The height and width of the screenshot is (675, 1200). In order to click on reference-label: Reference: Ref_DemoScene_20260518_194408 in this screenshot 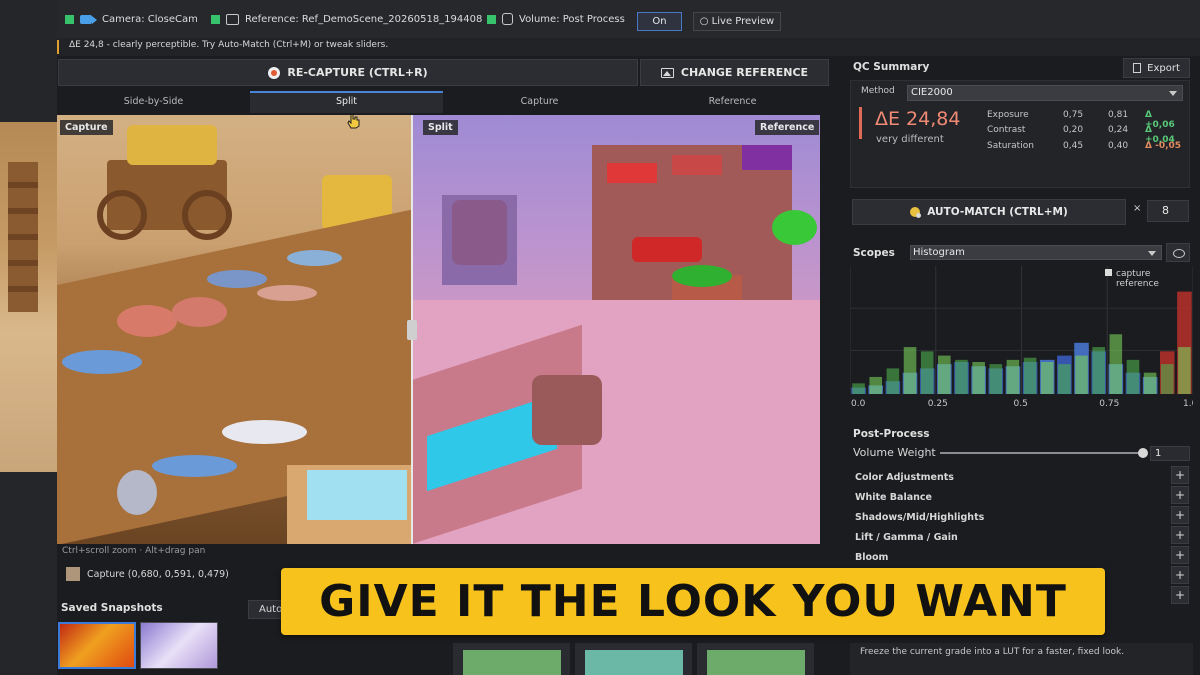, I will do `click(364, 19)`.